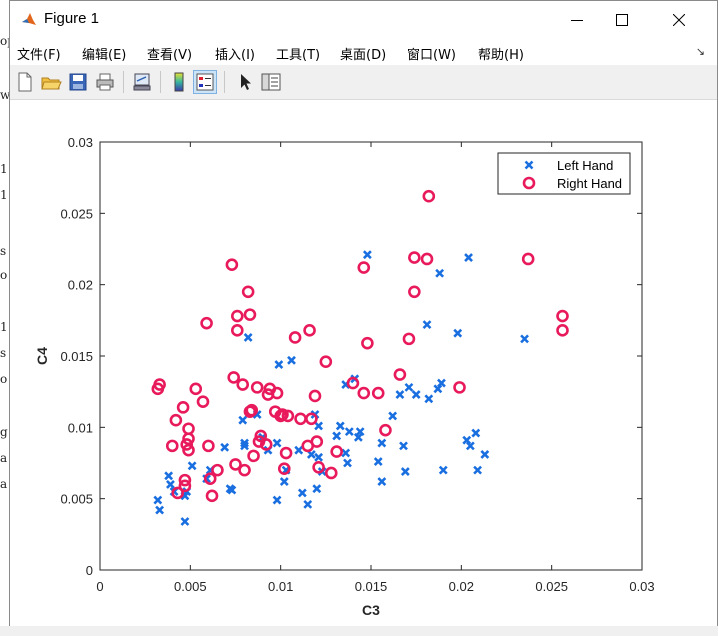  What do you see at coordinates (431, 53) in the screenshot?
I see `menu-window: 窗口(W)` at bounding box center [431, 53].